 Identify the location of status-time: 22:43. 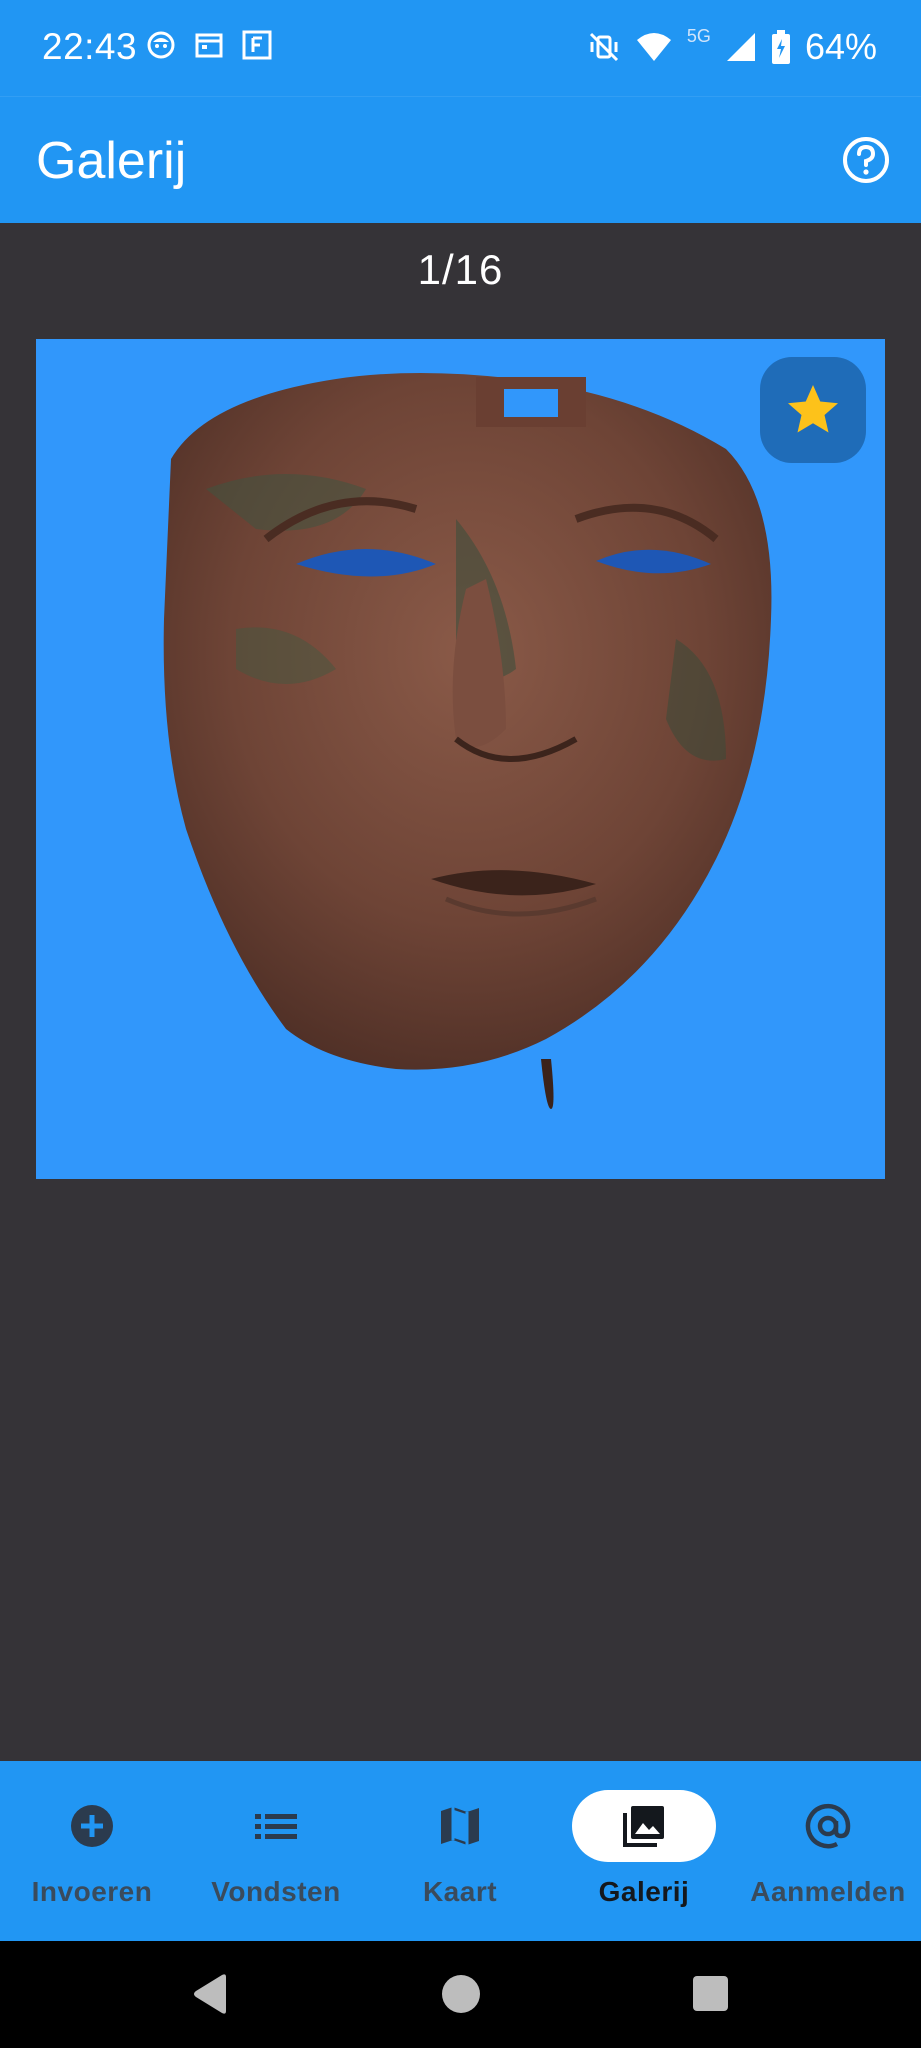
(90, 46).